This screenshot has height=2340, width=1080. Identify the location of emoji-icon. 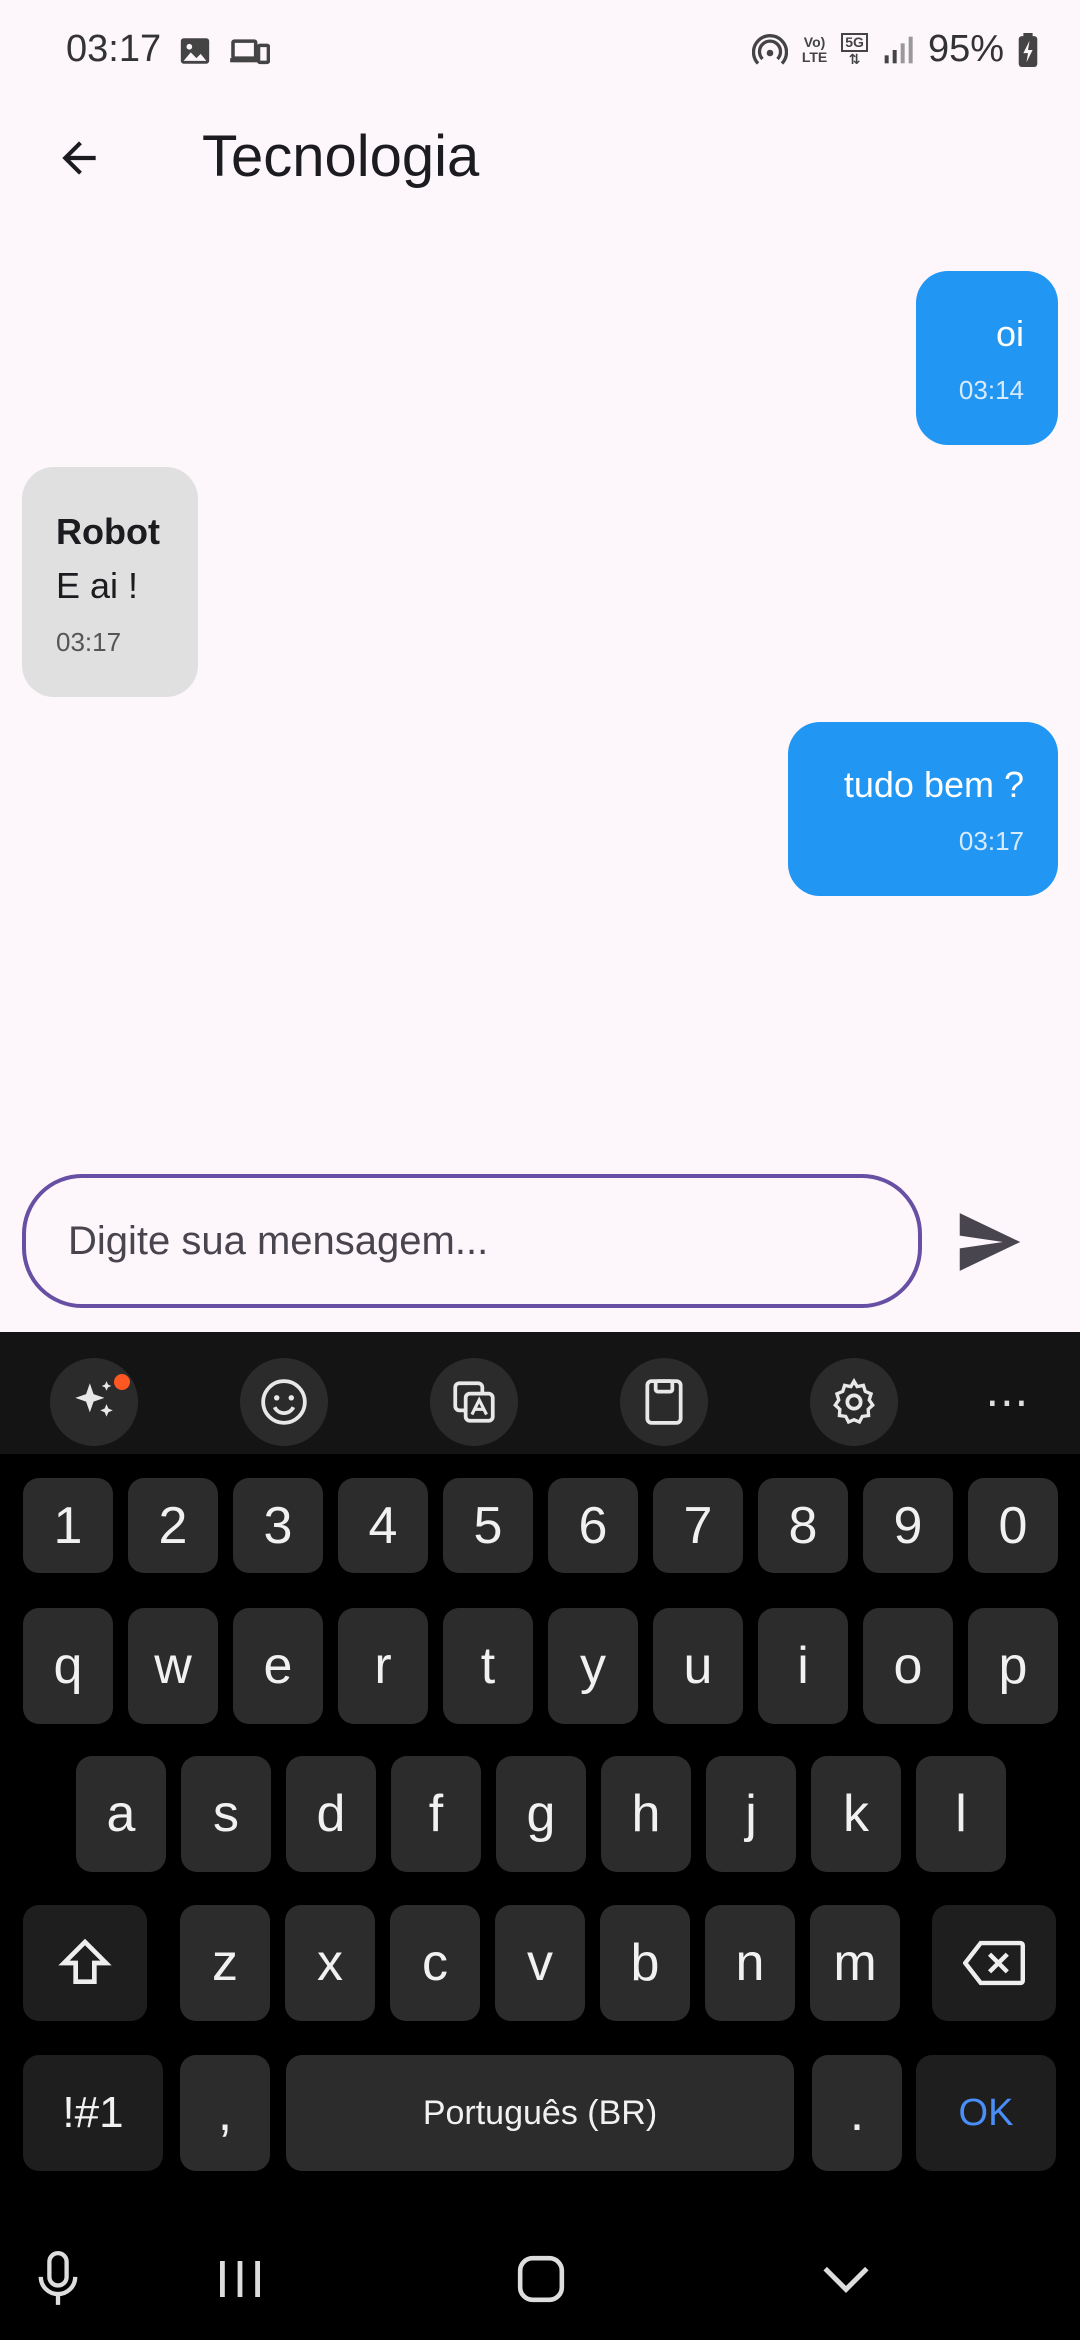
(284, 1402).